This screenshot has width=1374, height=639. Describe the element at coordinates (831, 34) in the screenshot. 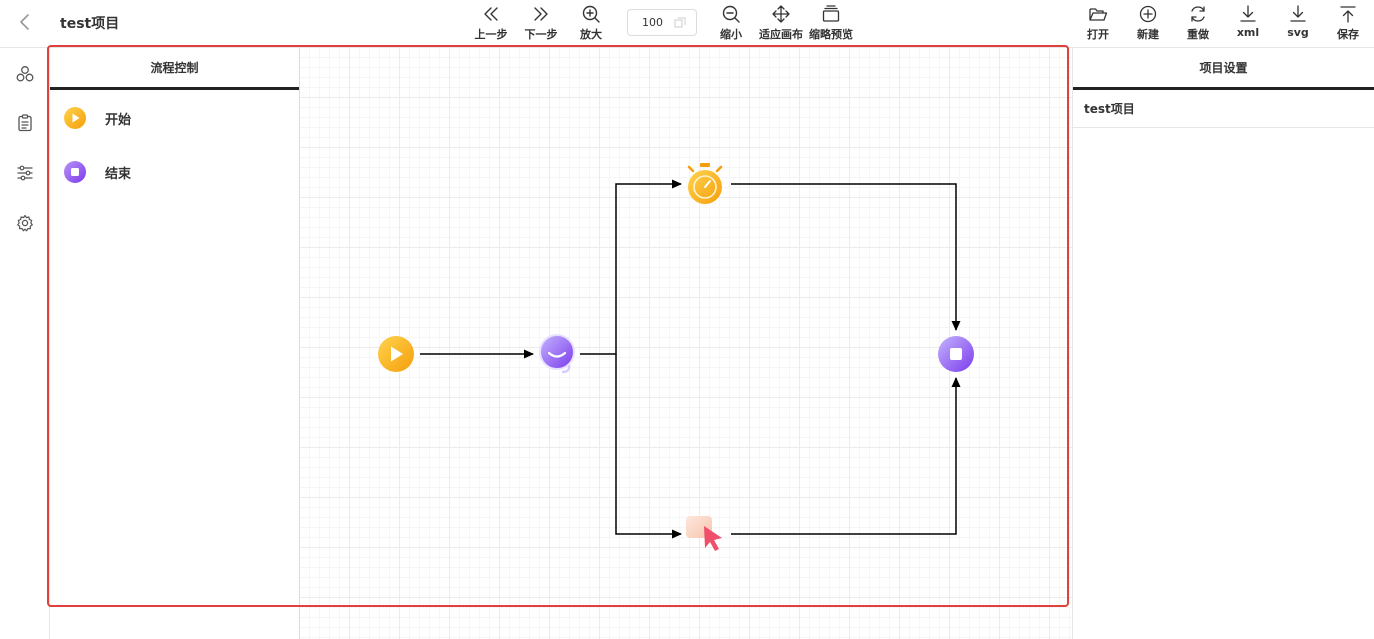

I see `thumbnail-preview-label: 缩略预览` at that location.